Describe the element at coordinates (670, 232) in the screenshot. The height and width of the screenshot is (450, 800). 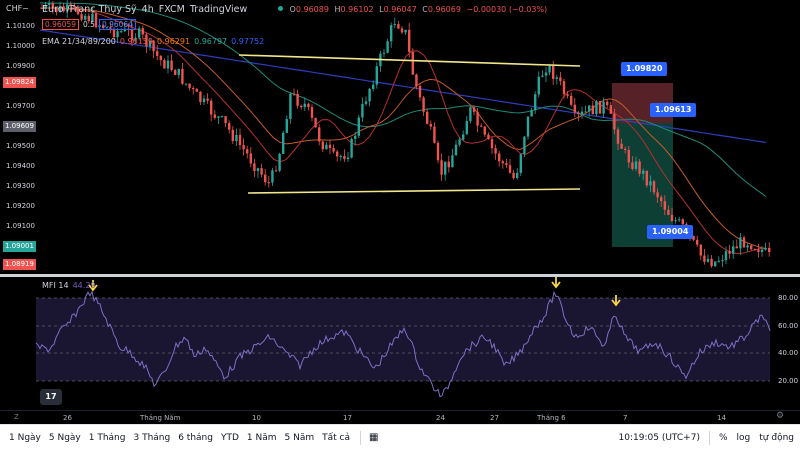
I see `callout-target: 1.09004` at that location.